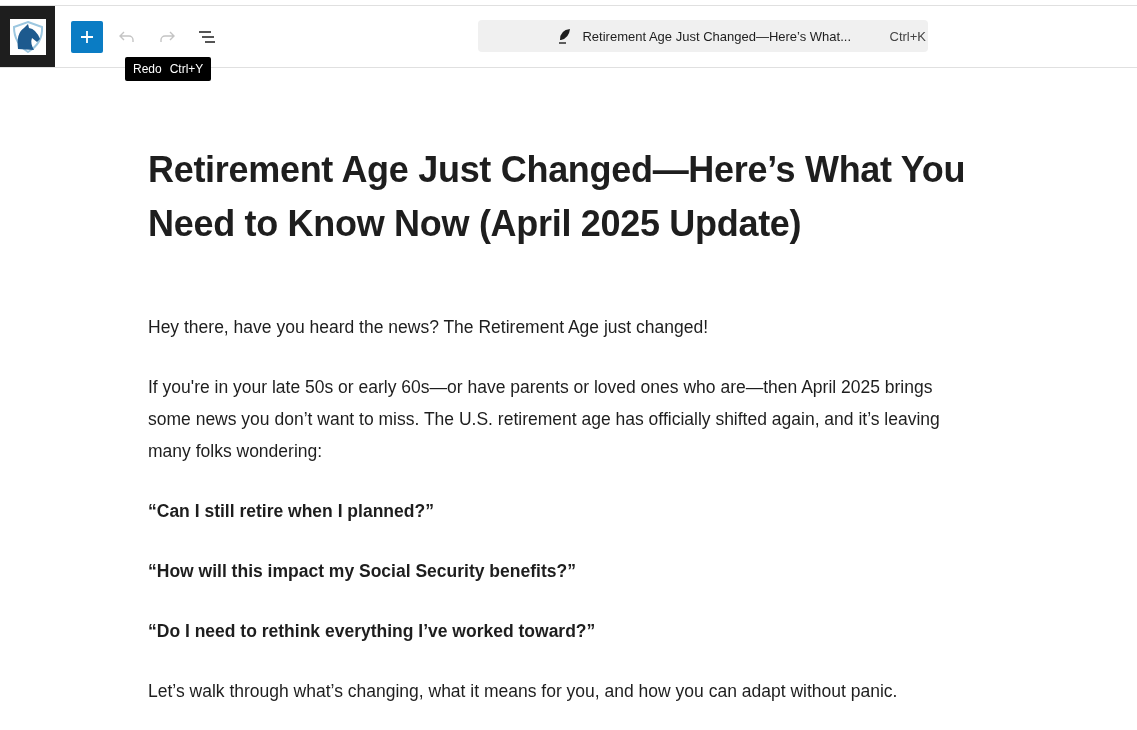 Image resolution: width=1137 pixels, height=730 pixels. What do you see at coordinates (563, 511) in the screenshot?
I see `paragraph: “Can I still retire when I planned?”` at bounding box center [563, 511].